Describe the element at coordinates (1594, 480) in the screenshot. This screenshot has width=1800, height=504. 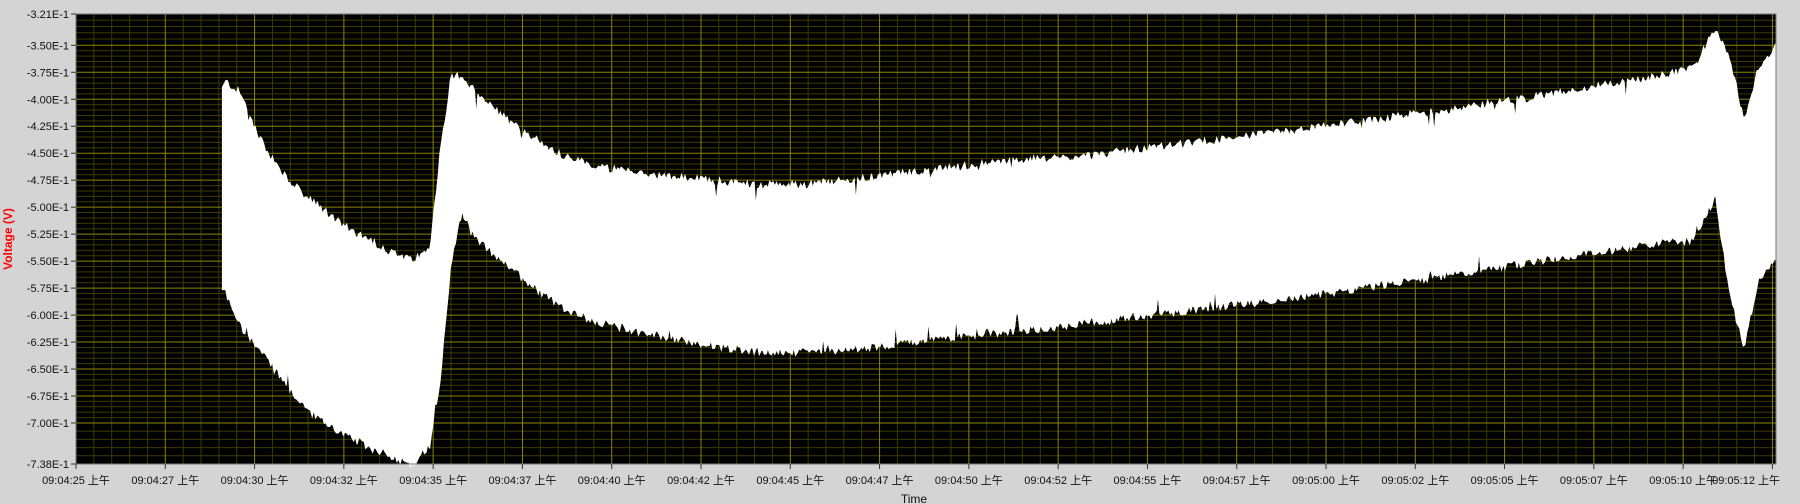
I see `x-tick-label: 09:05:07 上午` at that location.